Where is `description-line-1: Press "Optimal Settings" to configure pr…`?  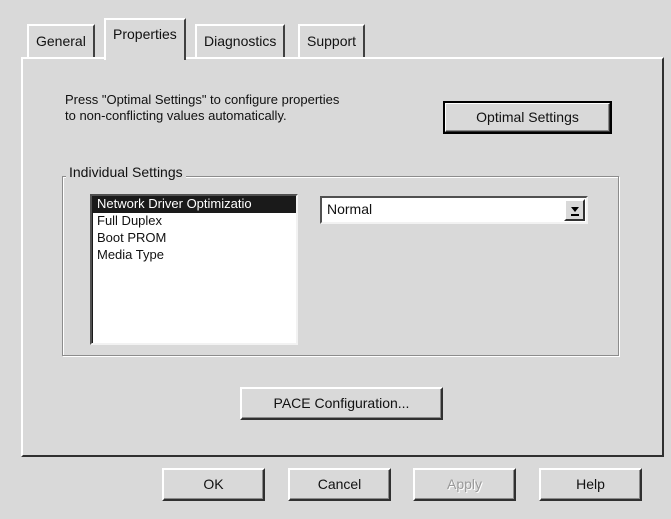 description-line-1: Press "Optimal Settings" to configure pr… is located at coordinates (202, 99).